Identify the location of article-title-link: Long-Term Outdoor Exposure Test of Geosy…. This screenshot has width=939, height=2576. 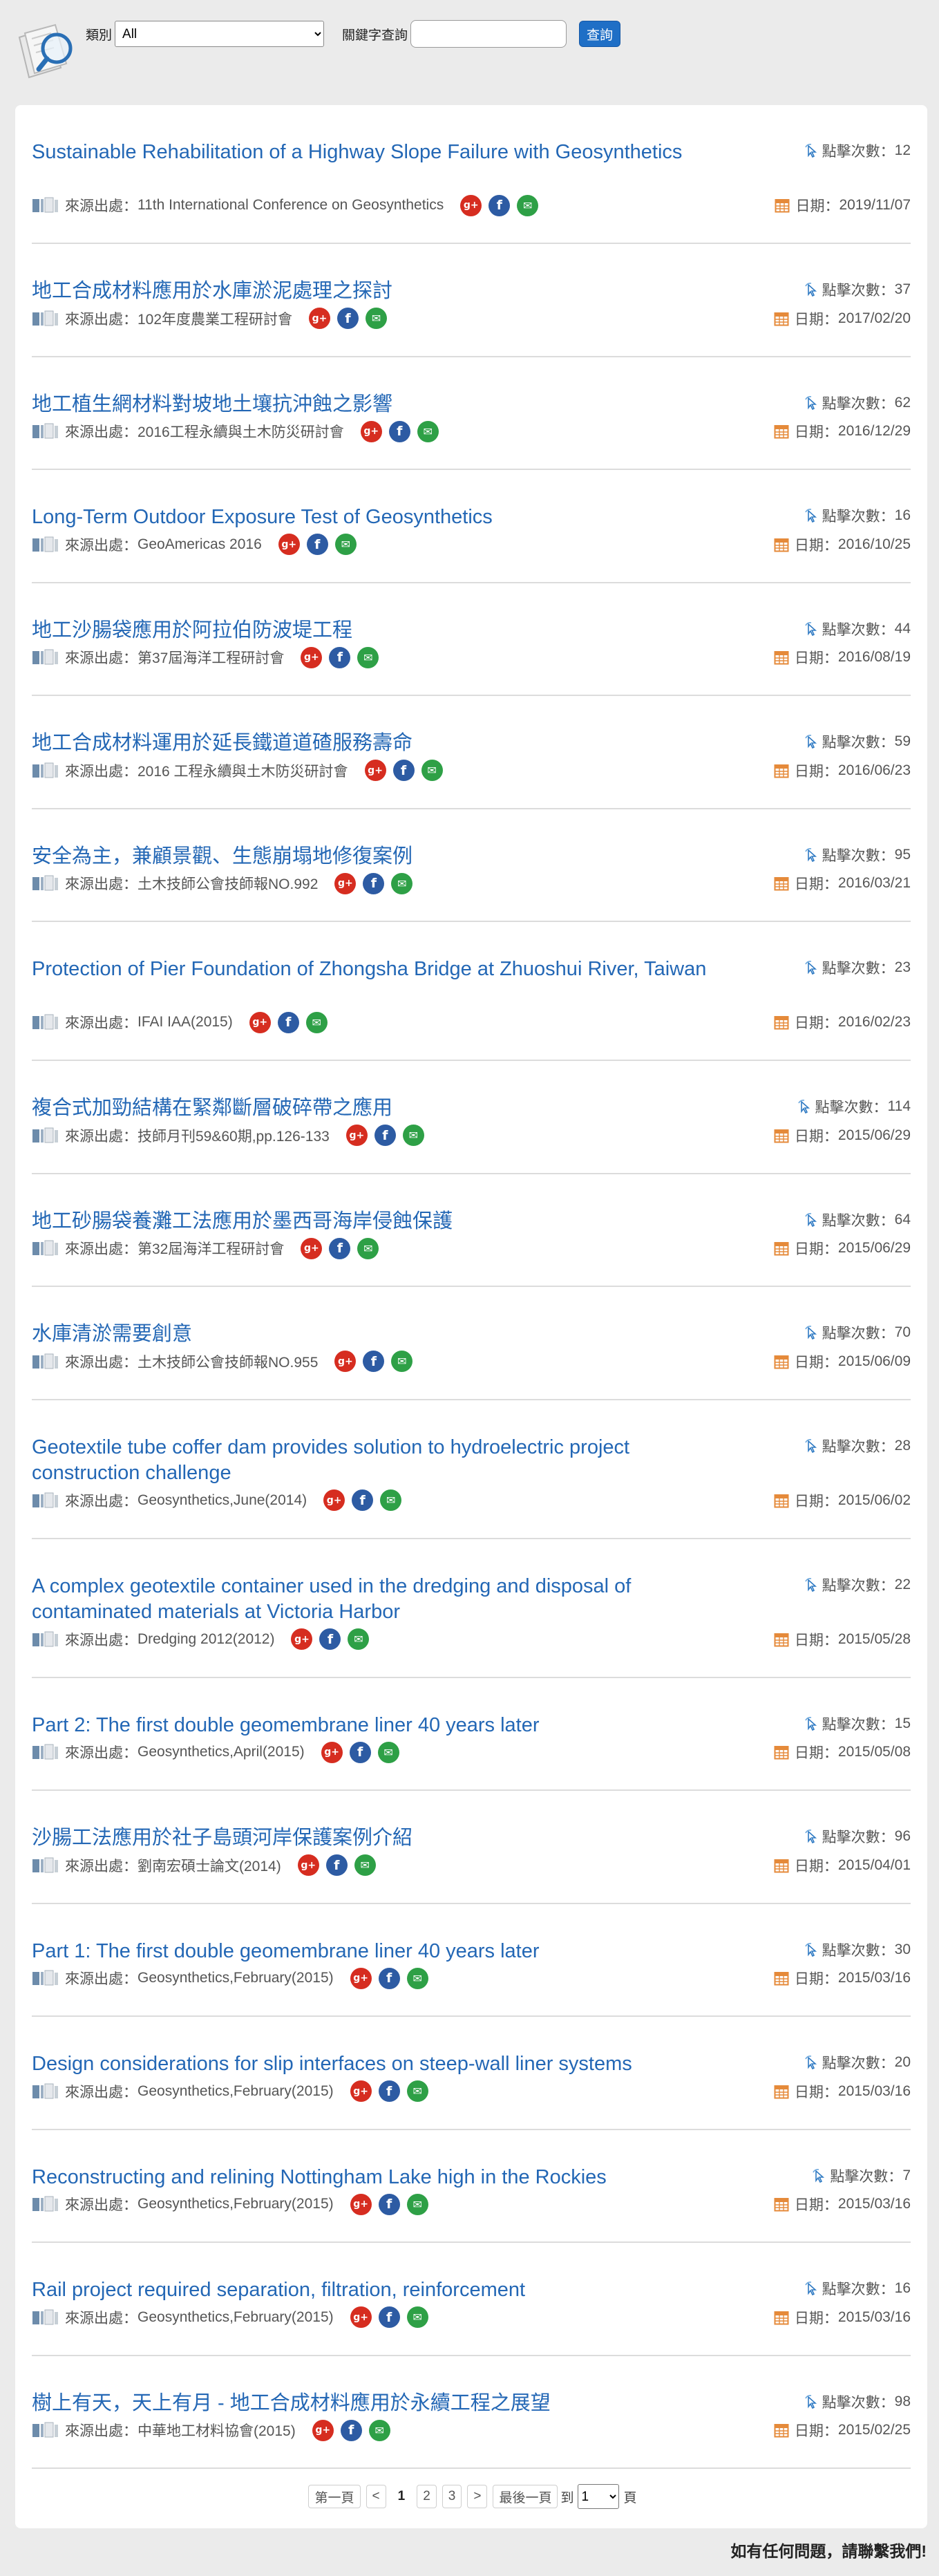
(377, 517).